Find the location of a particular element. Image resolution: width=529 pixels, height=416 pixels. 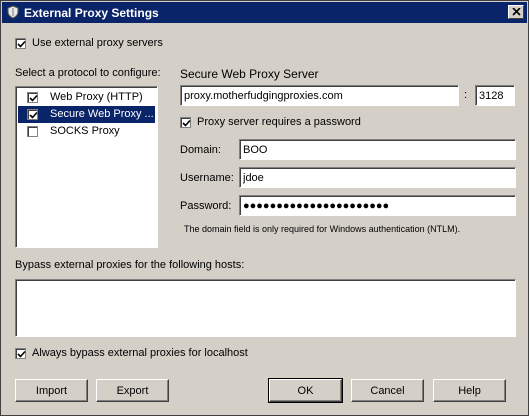

close-button is located at coordinates (516, 12).